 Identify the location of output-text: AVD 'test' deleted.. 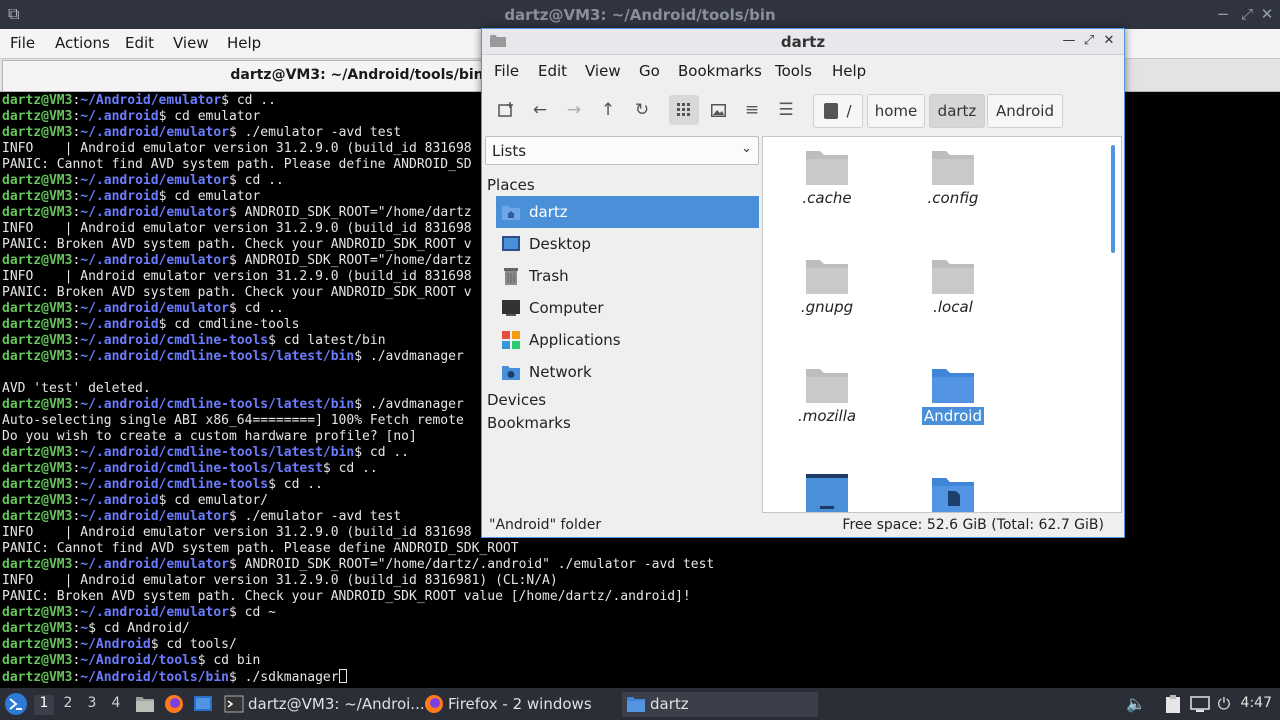
(76, 388).